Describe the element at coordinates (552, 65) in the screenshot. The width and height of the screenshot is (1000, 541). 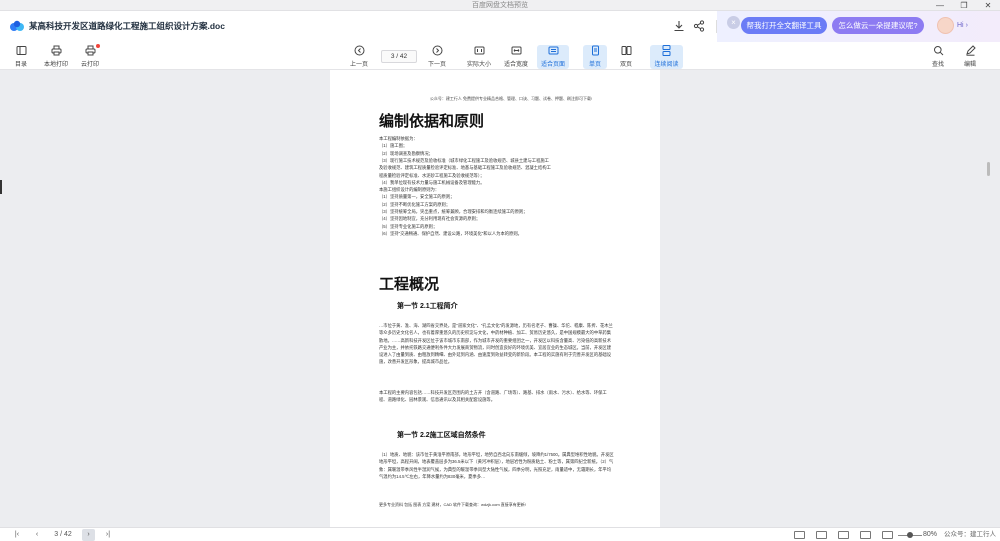
I see `fit-page-label: 适合页面` at that location.